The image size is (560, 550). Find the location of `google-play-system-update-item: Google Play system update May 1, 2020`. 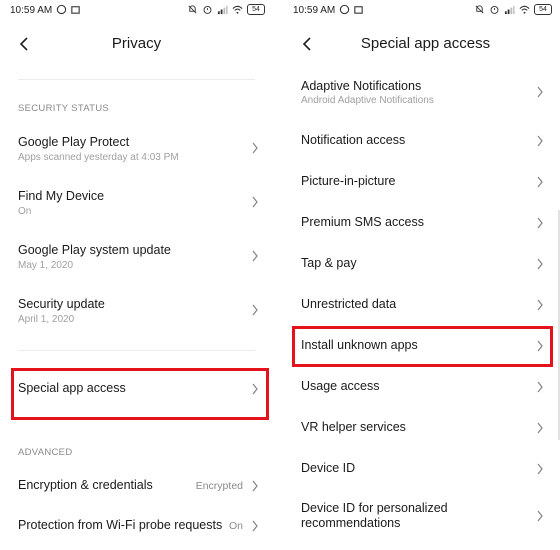

google-play-system-update-item: Google Play system update May 1, 2020 is located at coordinates (136, 261).